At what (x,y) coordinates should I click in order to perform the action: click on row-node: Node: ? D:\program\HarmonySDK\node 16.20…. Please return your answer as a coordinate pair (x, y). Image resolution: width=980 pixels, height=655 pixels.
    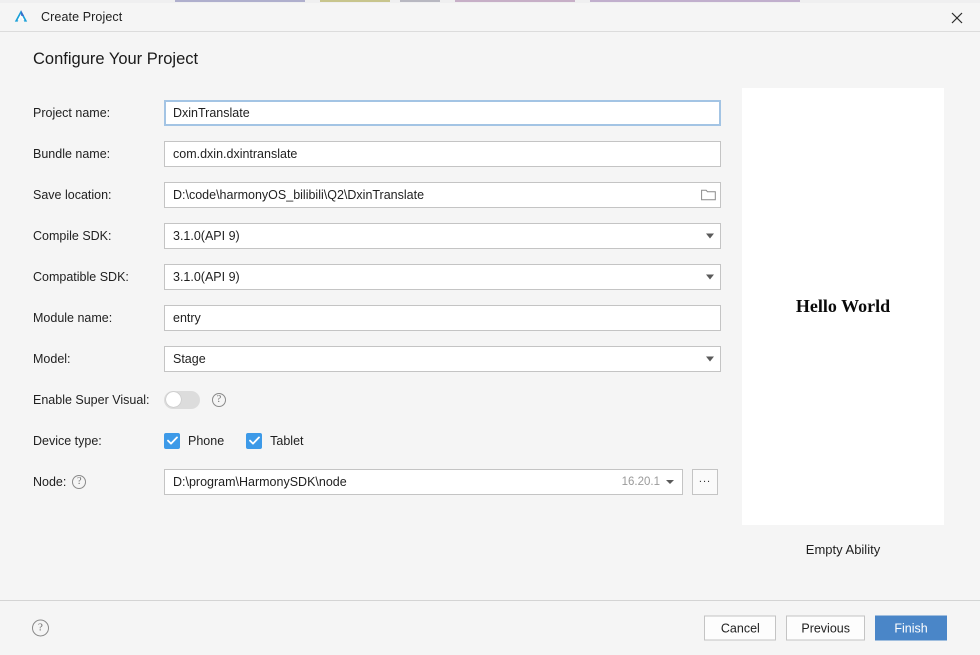
    Looking at the image, I should click on (378, 481).